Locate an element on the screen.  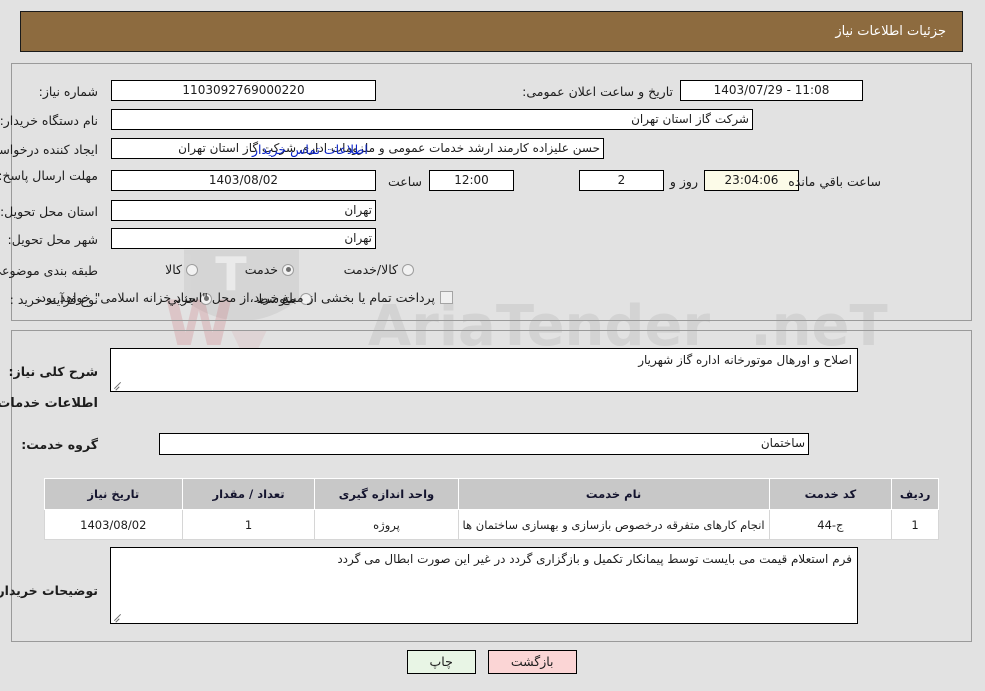
delivery-province-value: تهران is located at coordinates (244, 210).